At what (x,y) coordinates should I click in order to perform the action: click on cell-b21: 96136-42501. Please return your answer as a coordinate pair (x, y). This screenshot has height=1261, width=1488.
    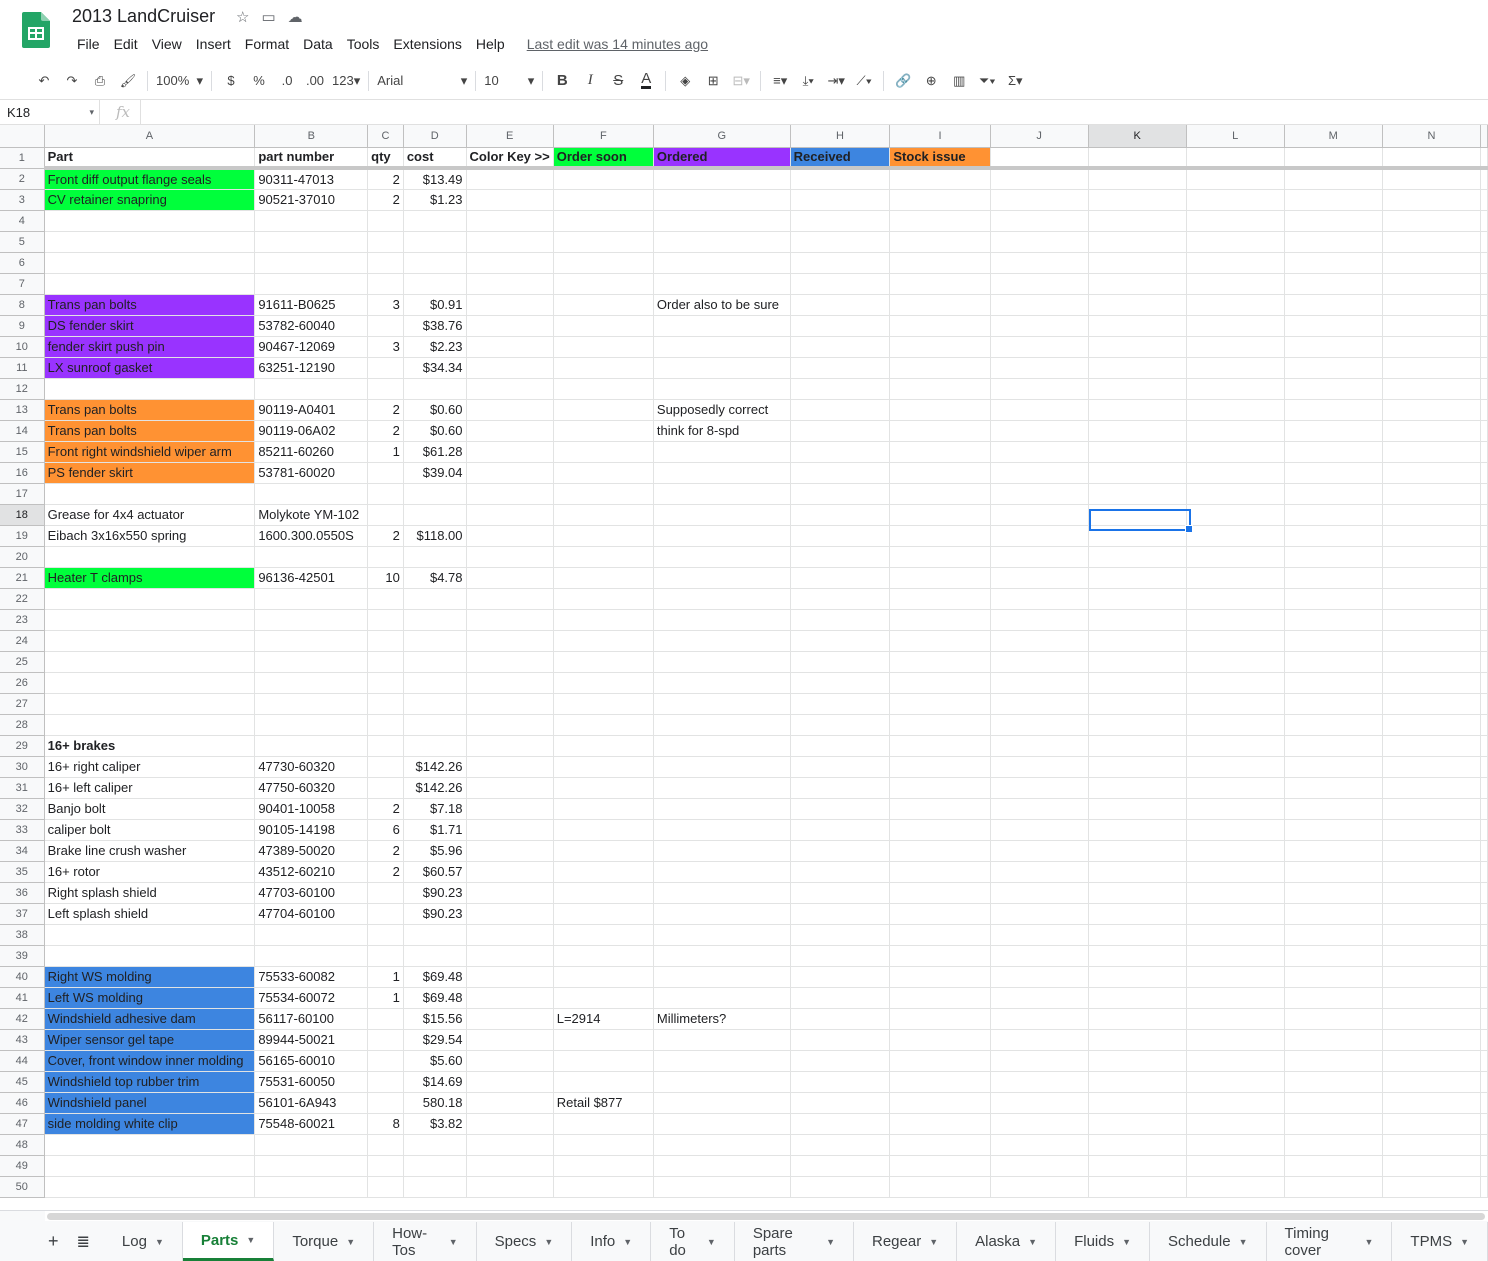
    Looking at the image, I should click on (311, 578).